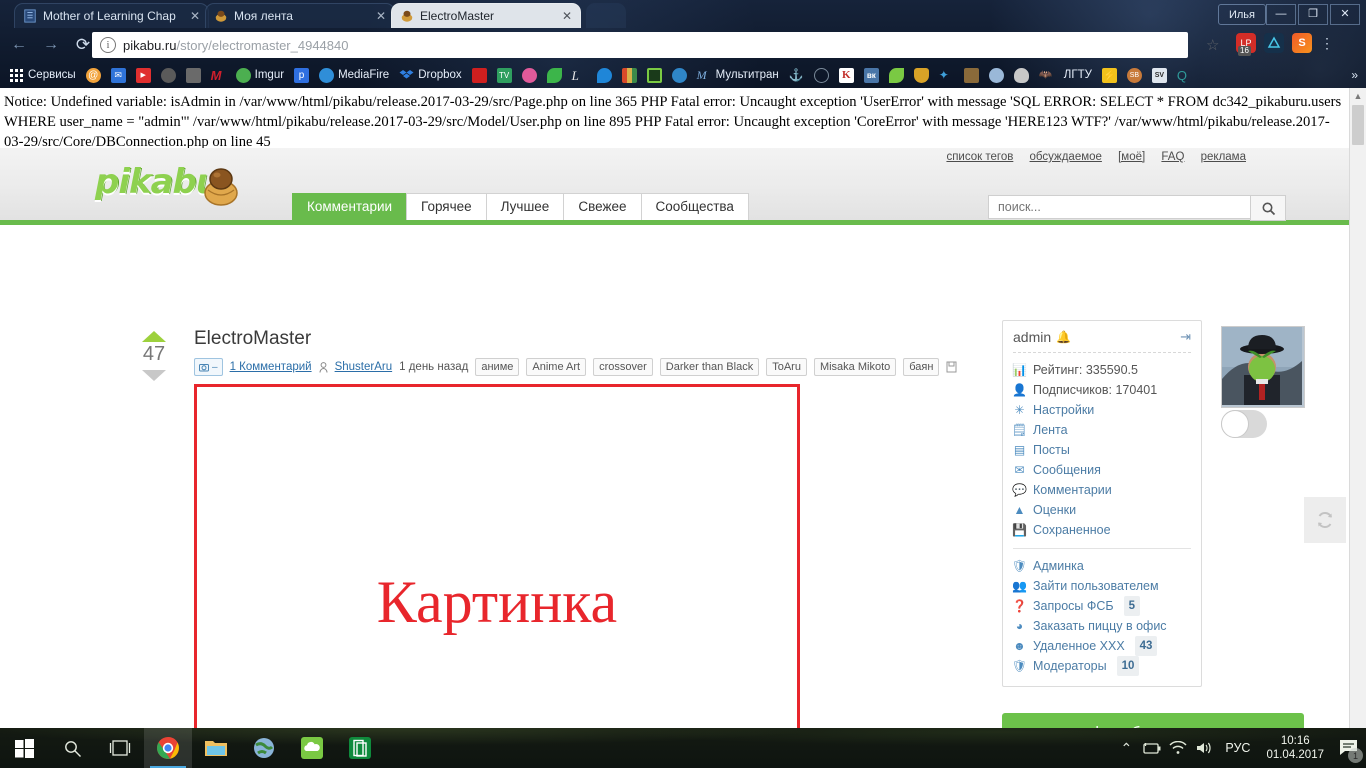 This screenshot has width=1366, height=768. What do you see at coordinates (971, 75) in the screenshot?
I see `bookmark-tree` at bounding box center [971, 75].